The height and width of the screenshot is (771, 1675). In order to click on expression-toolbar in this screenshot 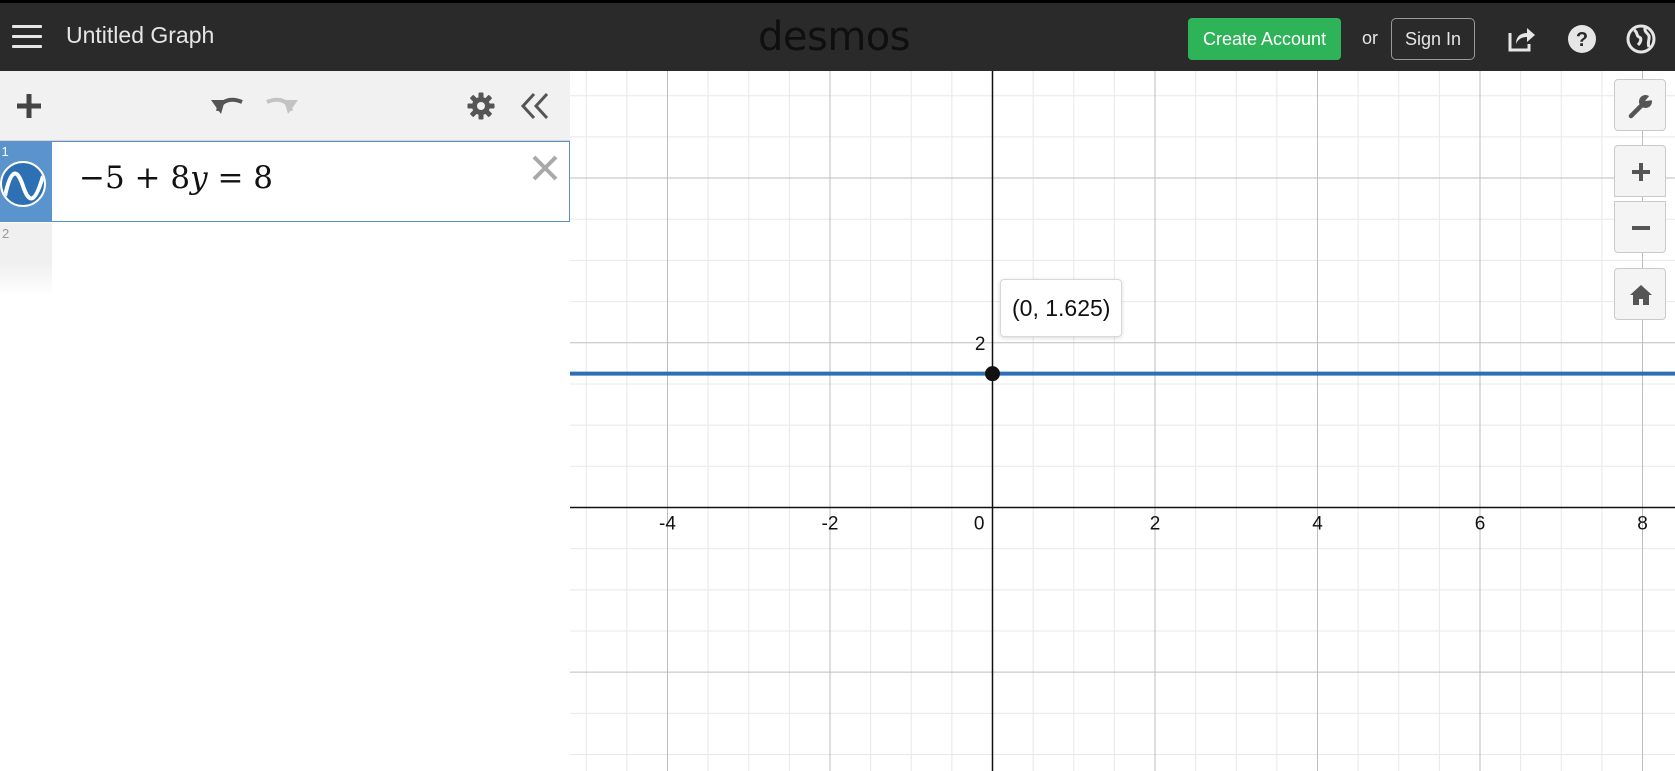, I will do `click(285, 106)`.